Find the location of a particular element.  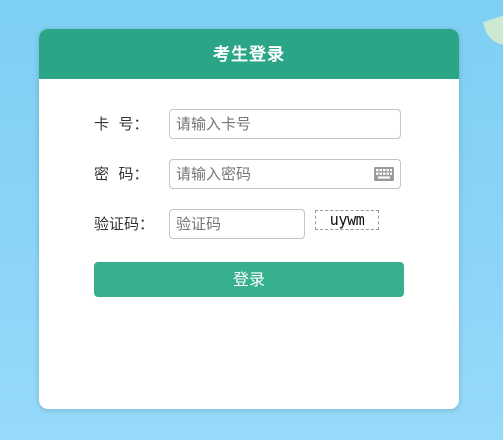

card-number-label: 卡 号： is located at coordinates (121, 124).